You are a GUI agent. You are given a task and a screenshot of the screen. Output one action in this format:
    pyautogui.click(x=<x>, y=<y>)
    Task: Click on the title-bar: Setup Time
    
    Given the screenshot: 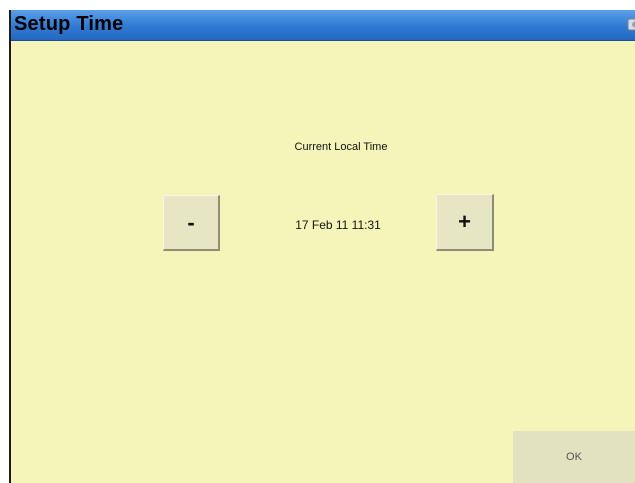 What is the action you would take?
    pyautogui.click(x=323, y=25)
    